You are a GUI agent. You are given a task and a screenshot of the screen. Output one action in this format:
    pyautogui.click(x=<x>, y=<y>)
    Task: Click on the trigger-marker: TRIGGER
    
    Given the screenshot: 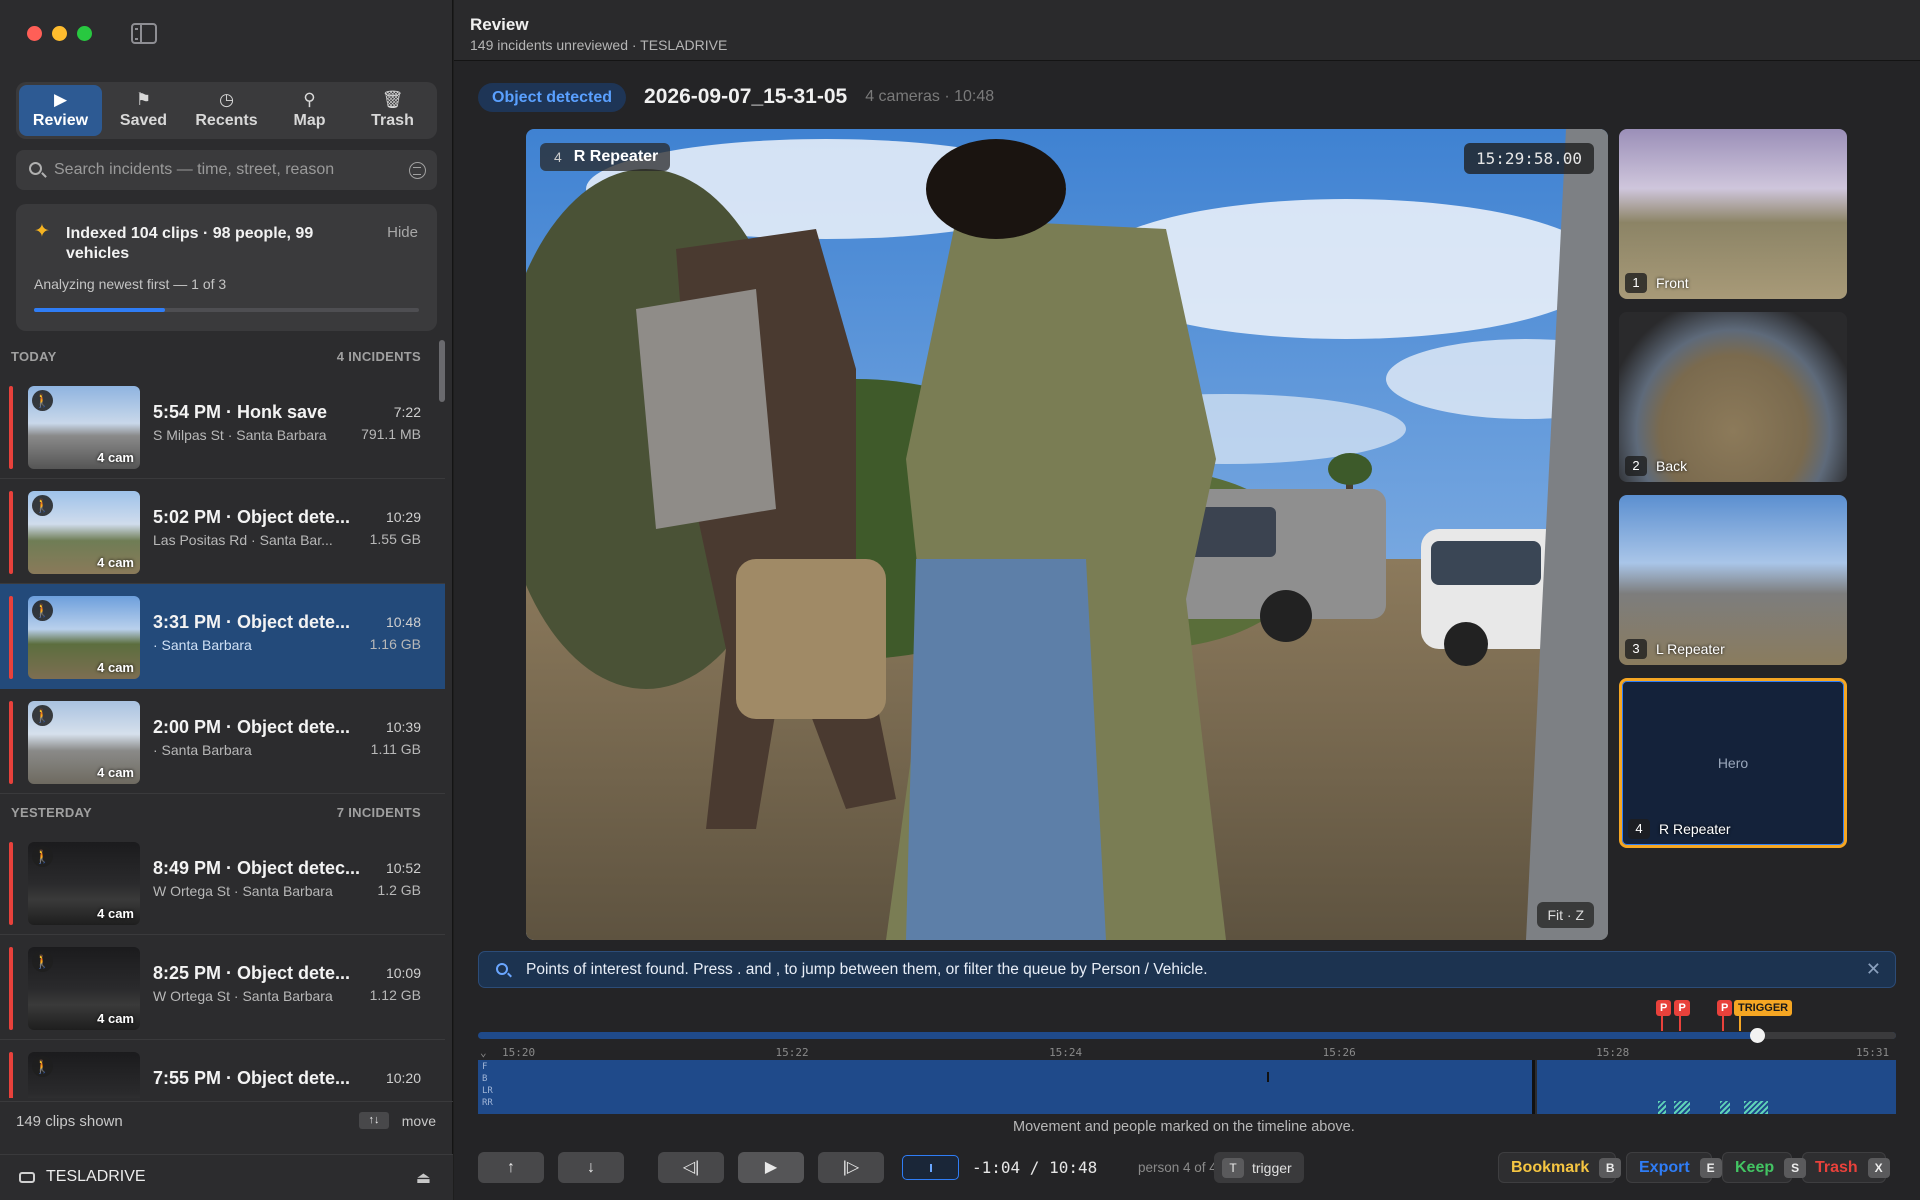 What is the action you would take?
    pyautogui.click(x=1763, y=1008)
    